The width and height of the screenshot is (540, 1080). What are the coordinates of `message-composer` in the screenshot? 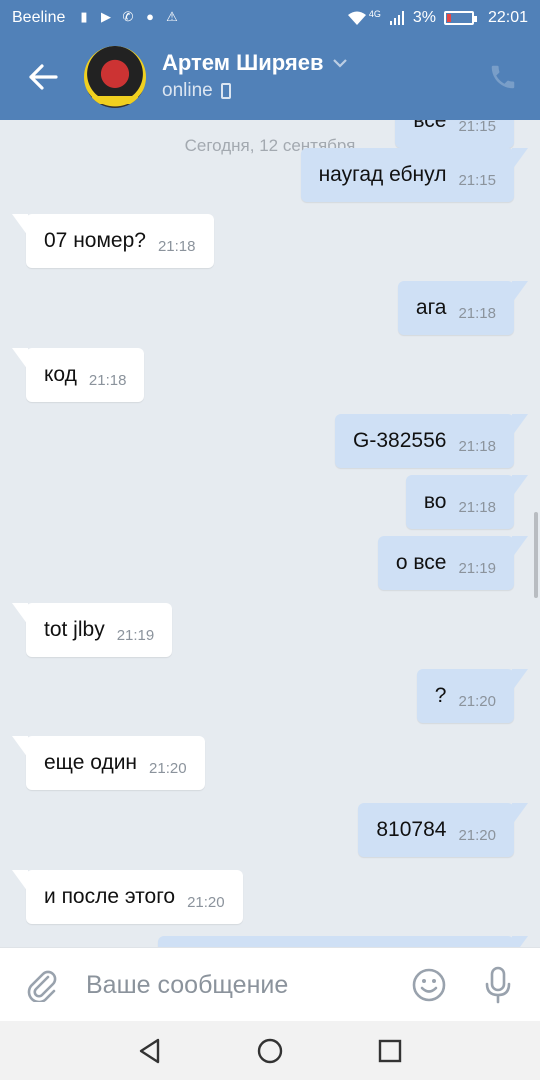 It's located at (270, 984).